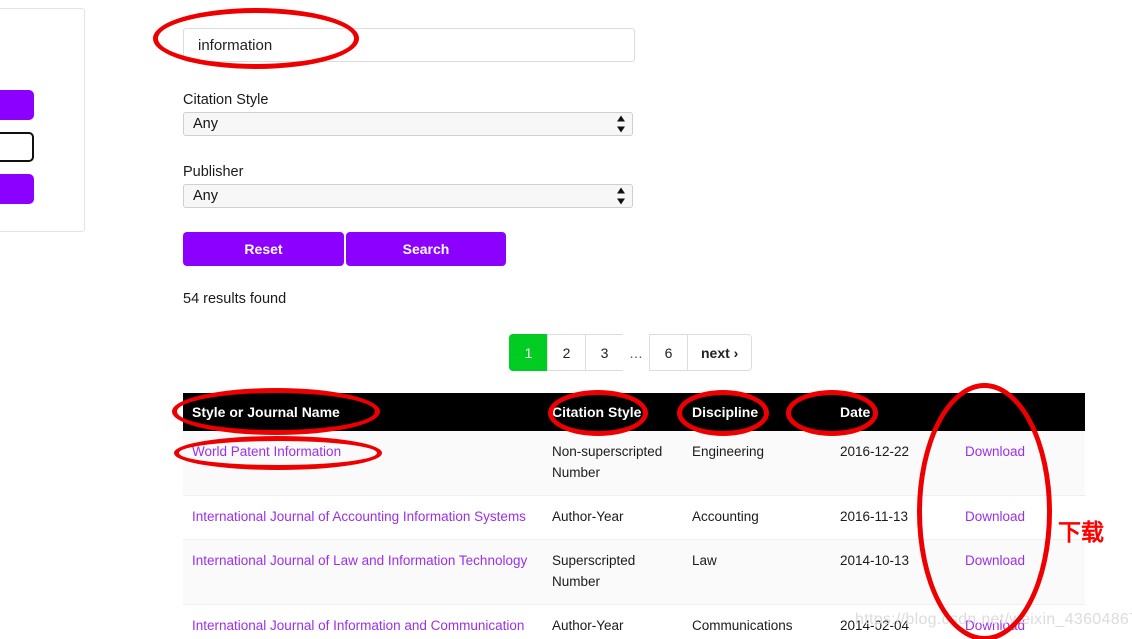  What do you see at coordinates (409, 45) in the screenshot?
I see `search-query-input` at bounding box center [409, 45].